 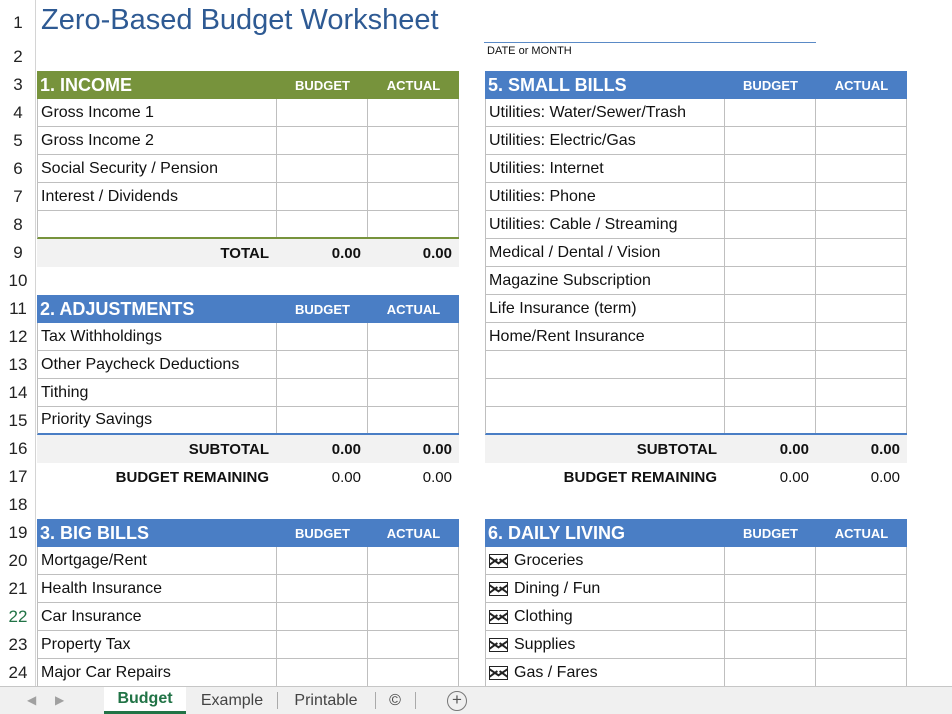 What do you see at coordinates (606, 644) in the screenshot?
I see `daily-living-item-label-cell: Supplies` at bounding box center [606, 644].